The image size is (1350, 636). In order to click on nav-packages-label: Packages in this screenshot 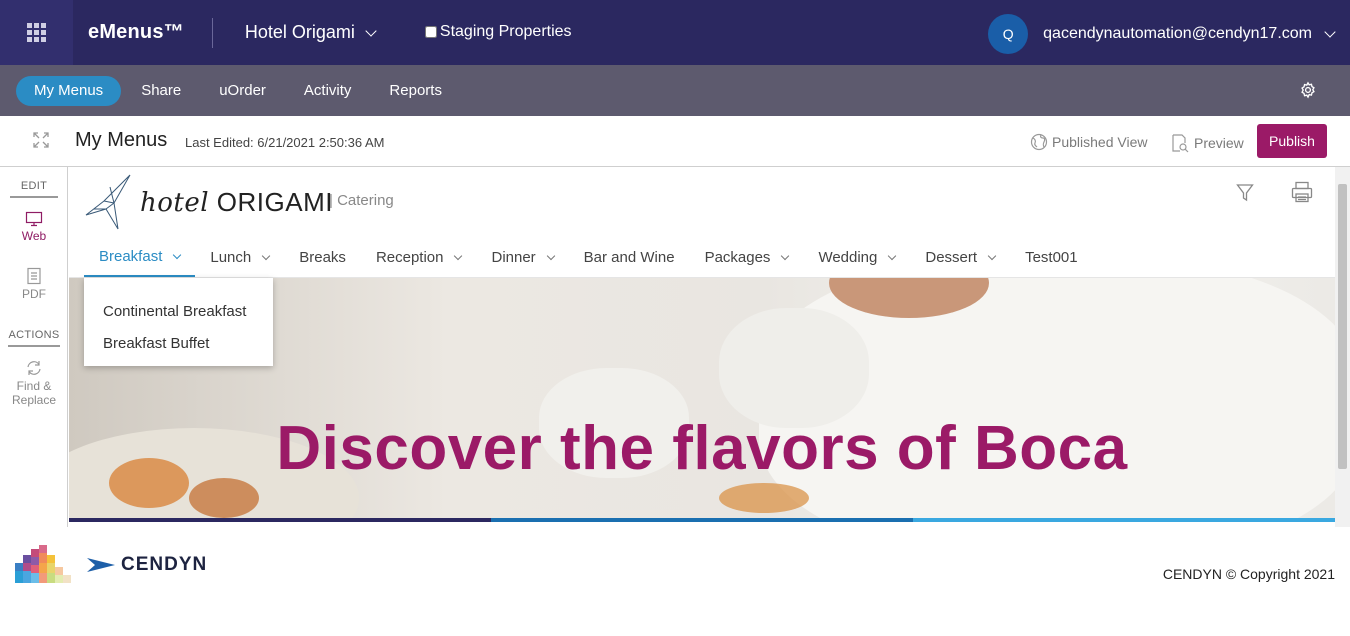, I will do `click(737, 257)`.